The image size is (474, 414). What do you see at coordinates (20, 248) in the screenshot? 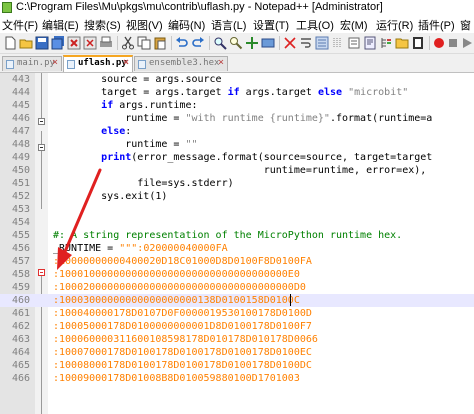
I see `line-number: 456` at bounding box center [20, 248].